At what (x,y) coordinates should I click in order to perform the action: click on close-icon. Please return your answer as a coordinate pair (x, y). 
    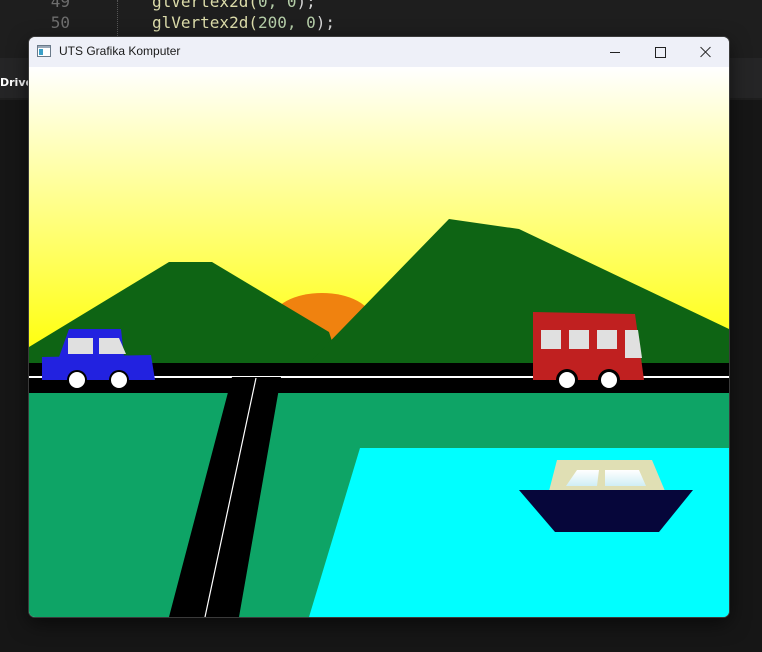
    Looking at the image, I should click on (706, 52).